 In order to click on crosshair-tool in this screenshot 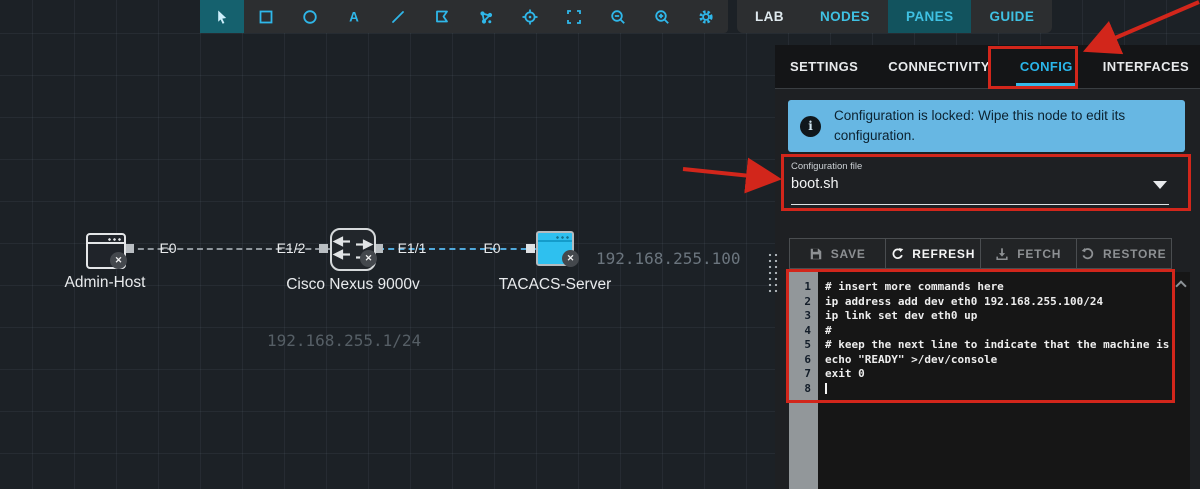, I will do `click(530, 16)`.